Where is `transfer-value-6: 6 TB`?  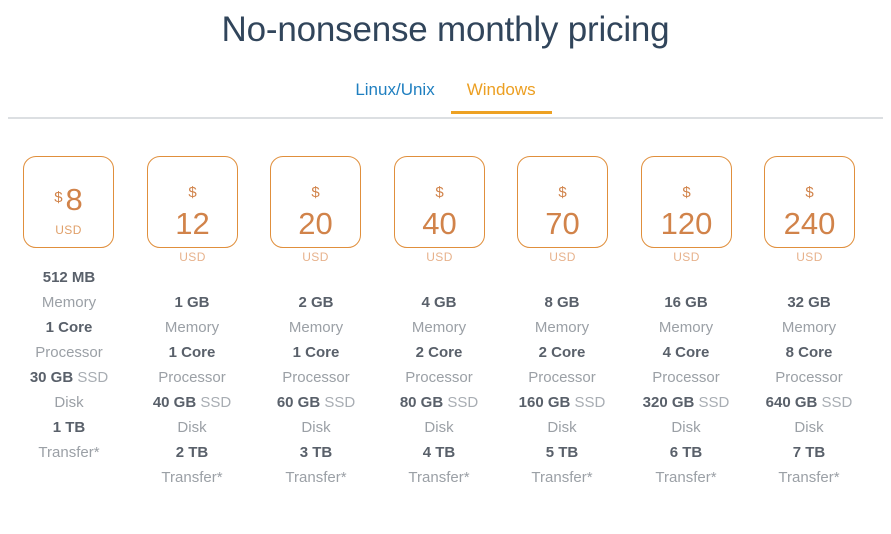
transfer-value-6: 6 TB is located at coordinates (686, 452).